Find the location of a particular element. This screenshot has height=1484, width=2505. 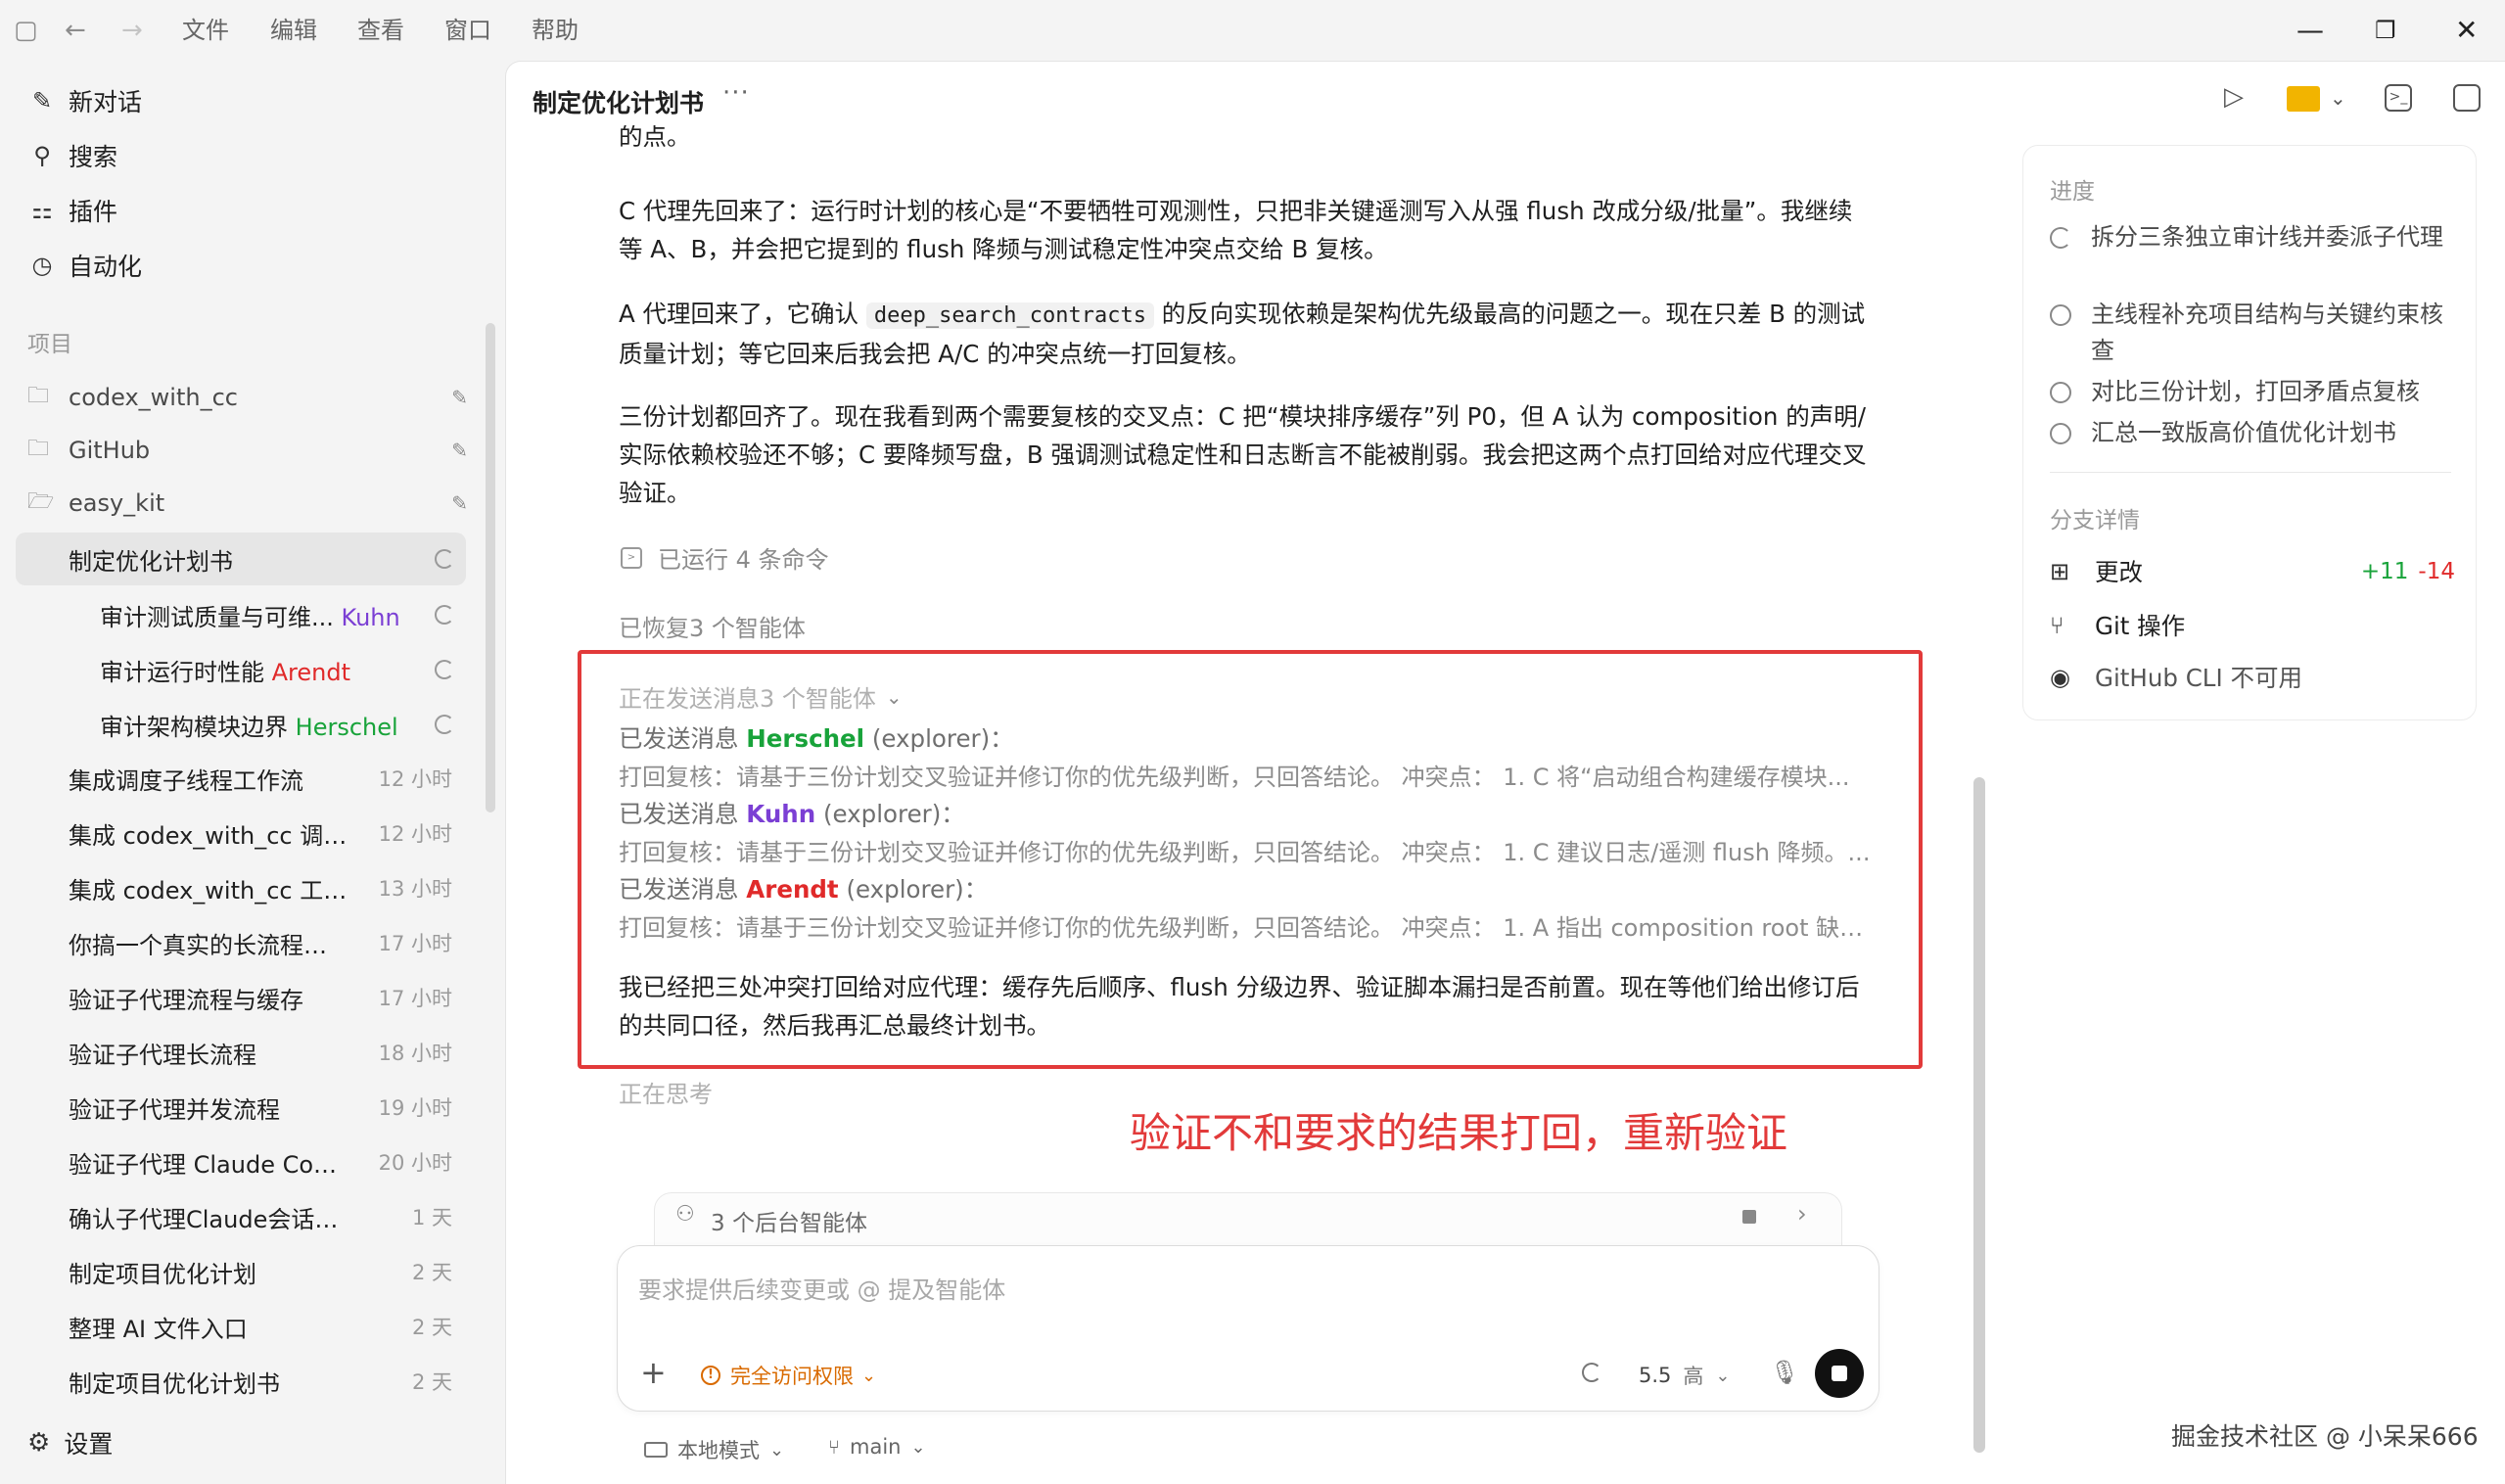

todo-item: 主线程补充项目结构与关键约束核查 is located at coordinates (2255, 333).